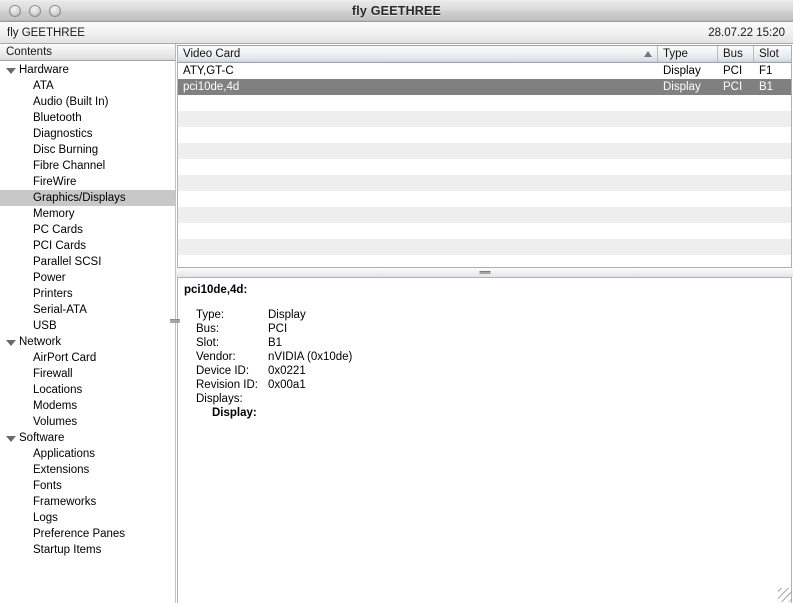 The width and height of the screenshot is (793, 603). I want to click on sidebar-item-pci-cards: PCI Cards, so click(87, 246).